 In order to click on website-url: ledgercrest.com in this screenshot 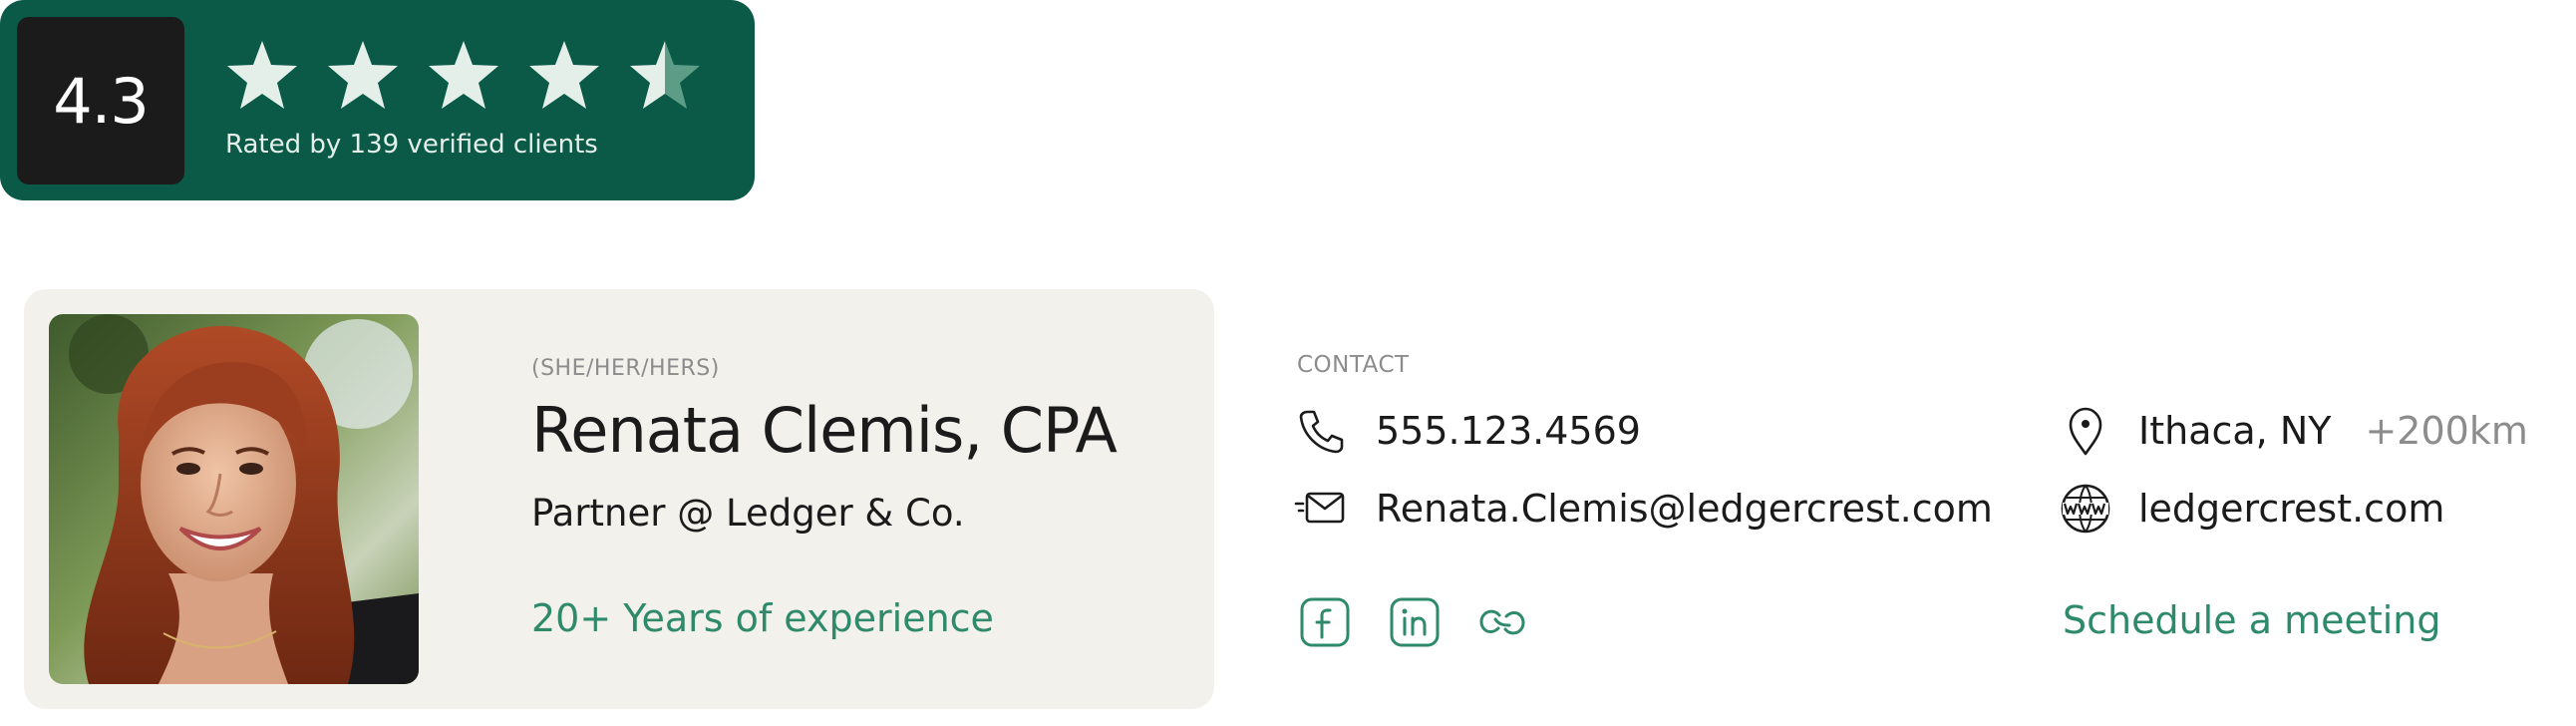, I will do `click(2291, 509)`.